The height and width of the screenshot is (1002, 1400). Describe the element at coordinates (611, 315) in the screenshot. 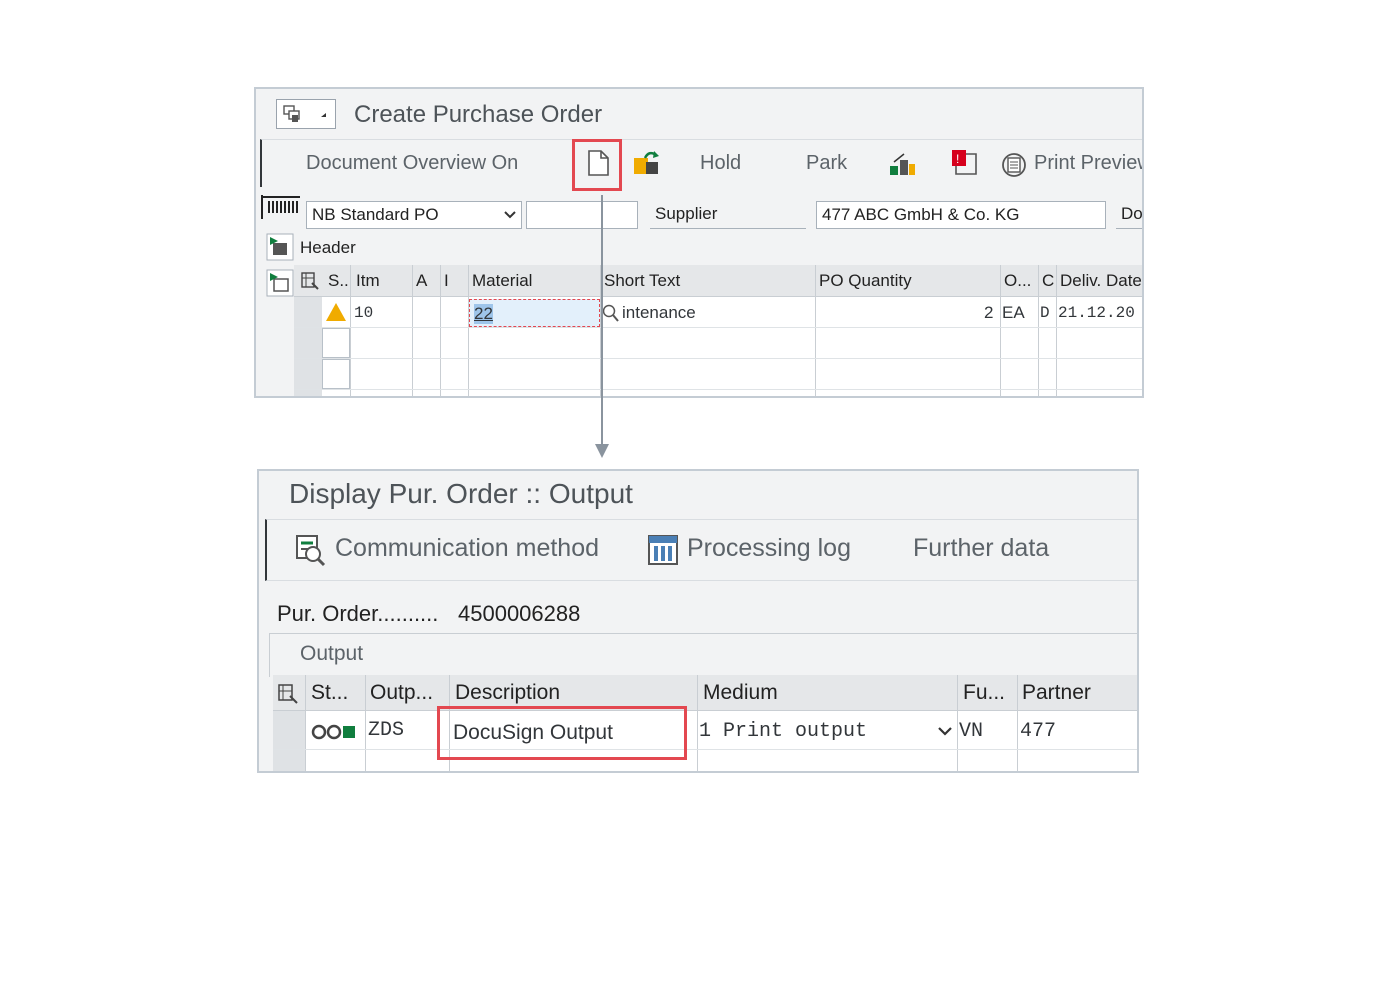

I see `search-icon` at that location.